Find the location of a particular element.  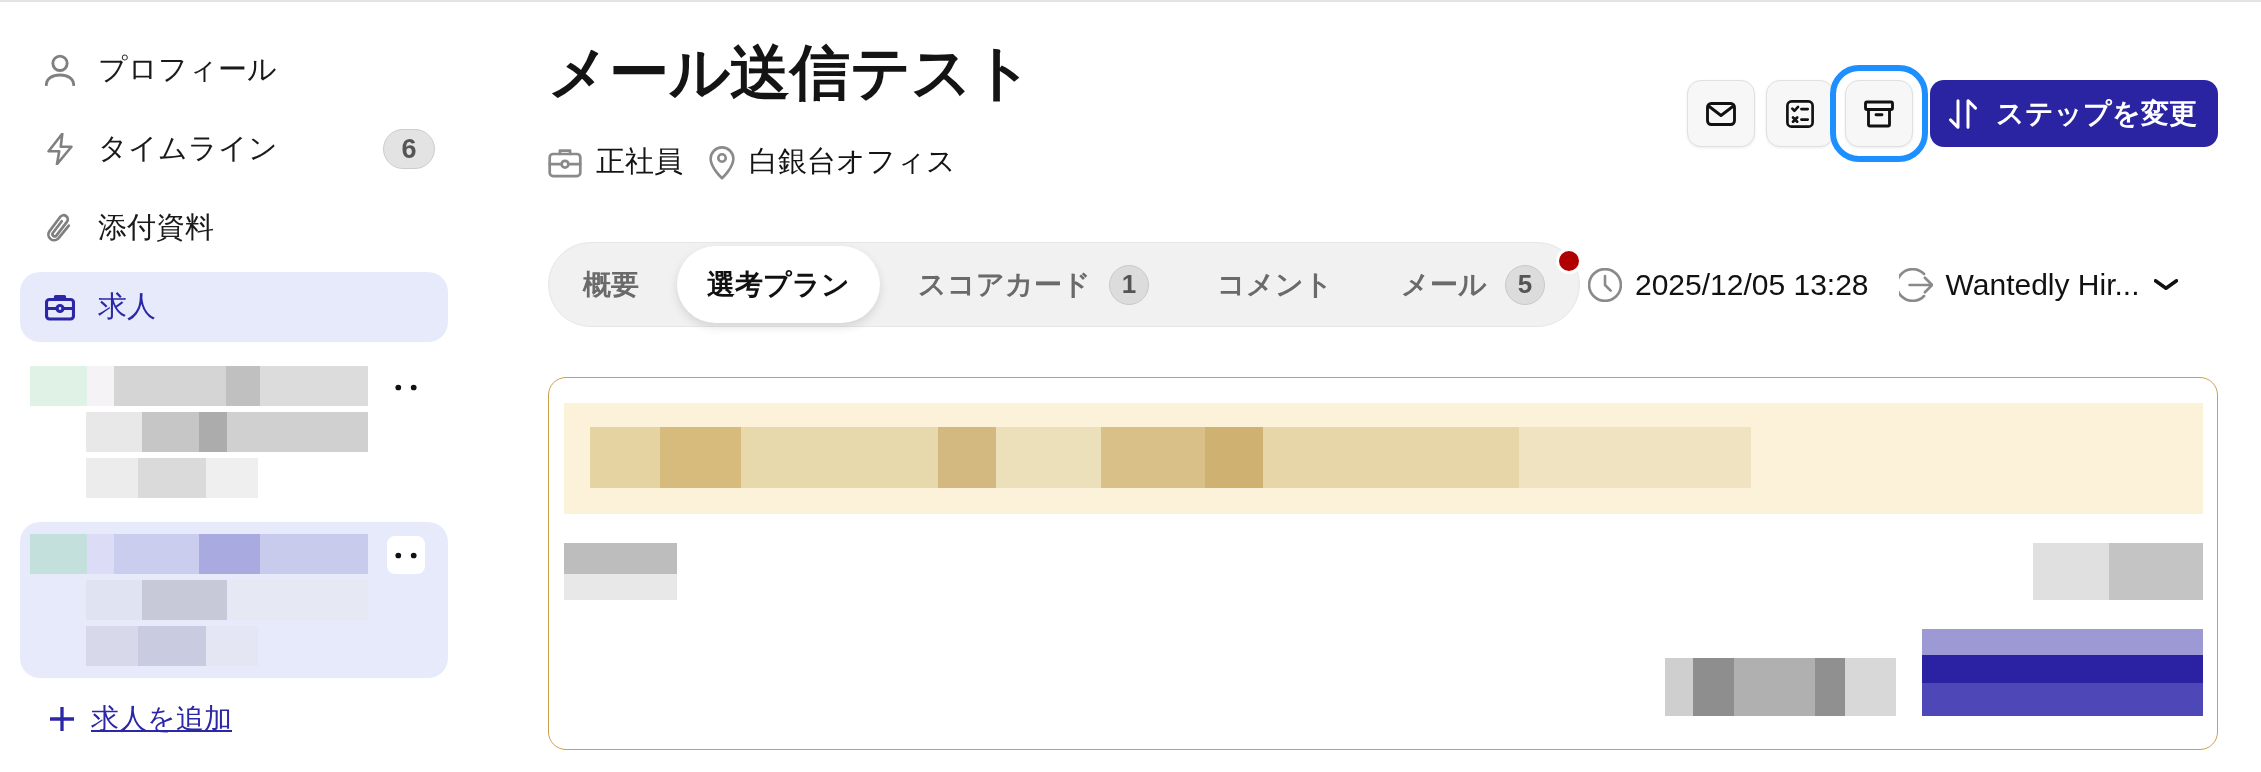

count-badge: 6 is located at coordinates (409, 149).